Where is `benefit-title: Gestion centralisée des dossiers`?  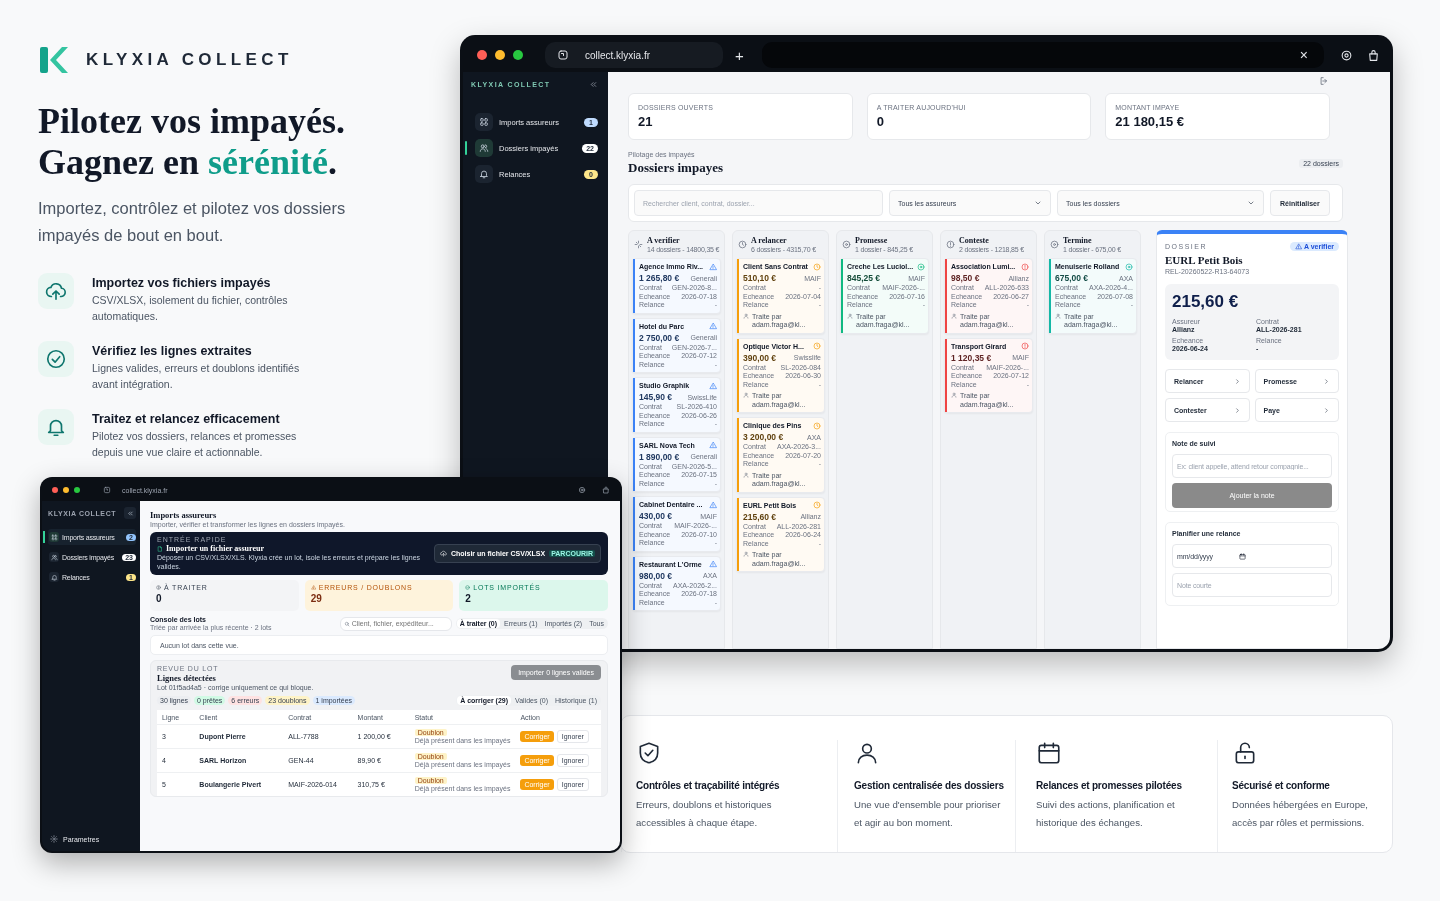
benefit-title: Gestion centralisée des dossiers is located at coordinates (929, 785).